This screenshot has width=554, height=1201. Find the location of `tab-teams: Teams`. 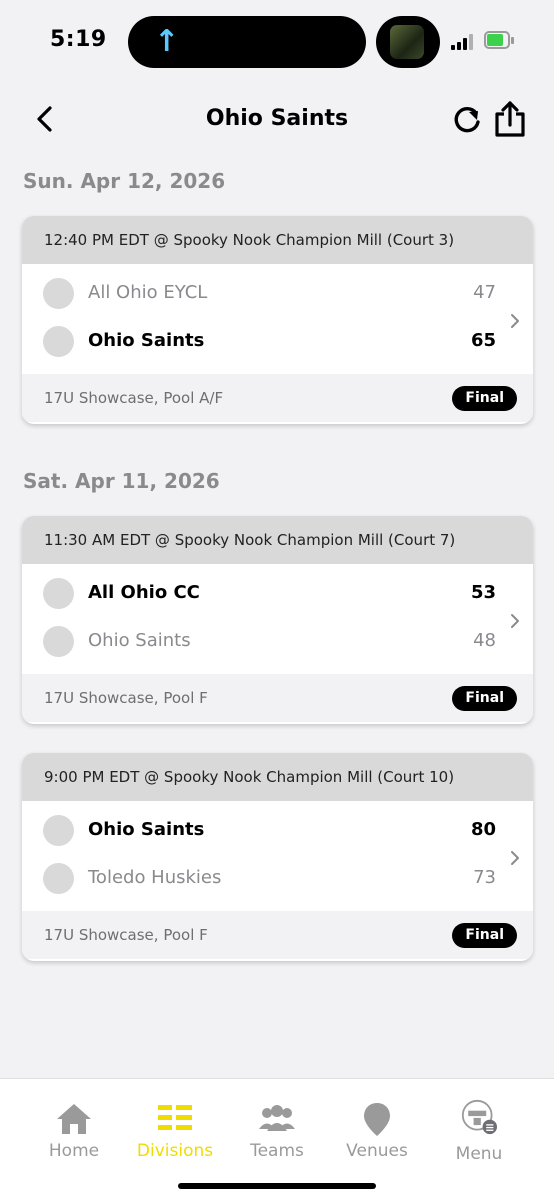

tab-teams: Teams is located at coordinates (277, 1129).